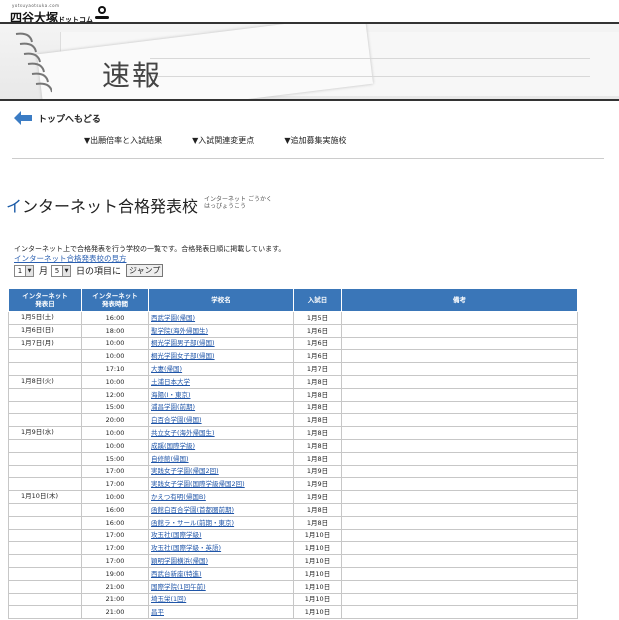 The image size is (619, 620). I want to click on school-link: 攻玉社(国際学級), so click(176, 535).